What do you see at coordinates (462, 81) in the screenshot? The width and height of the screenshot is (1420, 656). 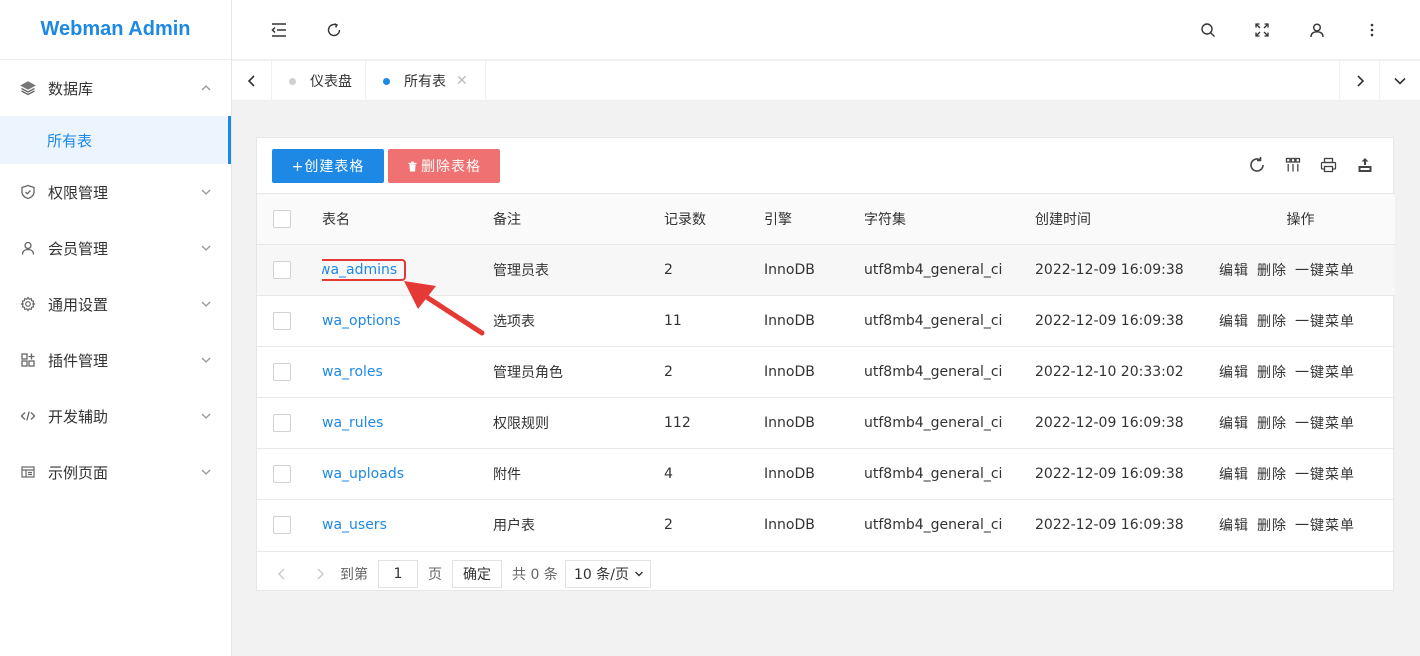 I see `close-icon: ✕` at bounding box center [462, 81].